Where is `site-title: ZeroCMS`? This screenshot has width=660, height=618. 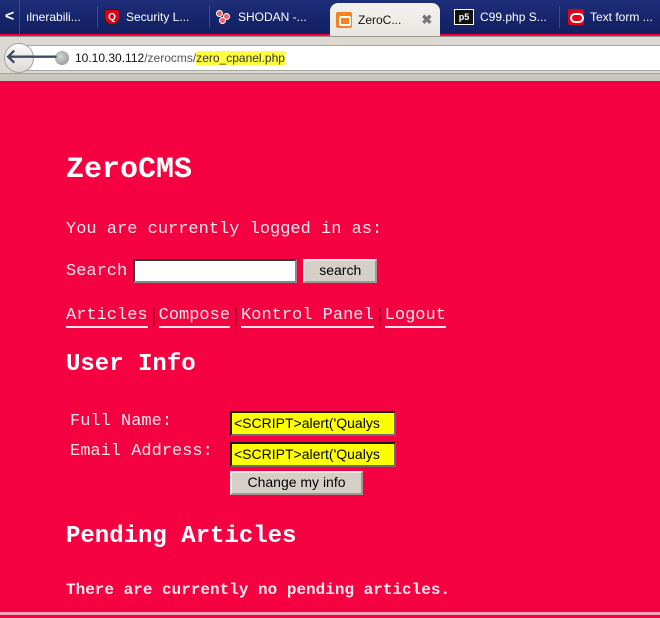
site-title: ZeroCMS is located at coordinates (129, 170).